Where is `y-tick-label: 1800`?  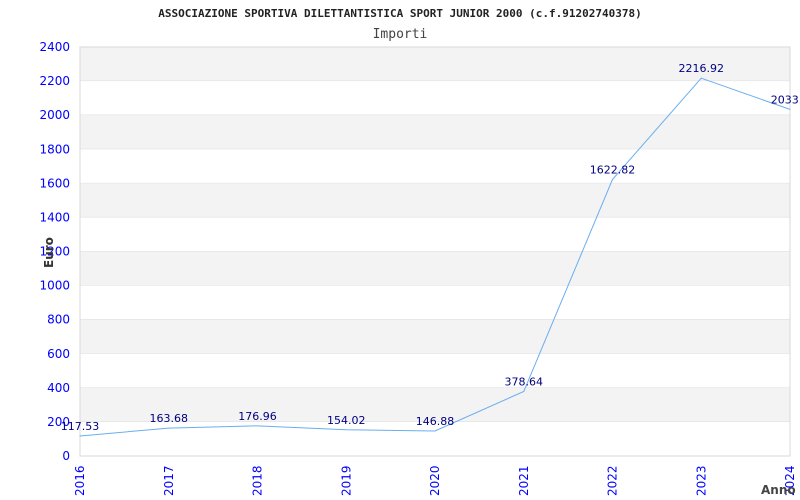 y-tick-label: 1800 is located at coordinates (54, 149).